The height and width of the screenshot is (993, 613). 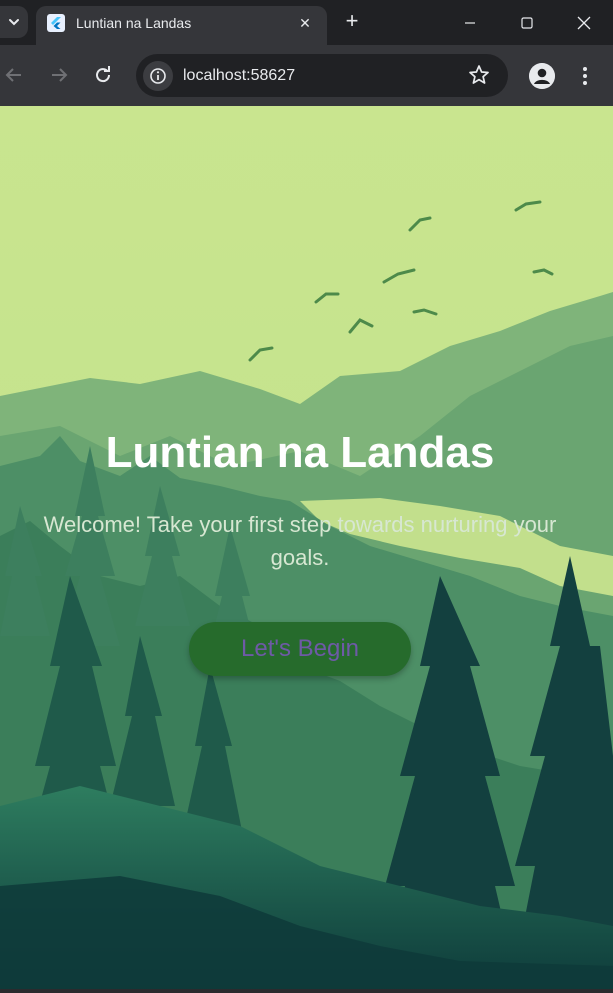 I want to click on back-button, so click(x=14, y=75).